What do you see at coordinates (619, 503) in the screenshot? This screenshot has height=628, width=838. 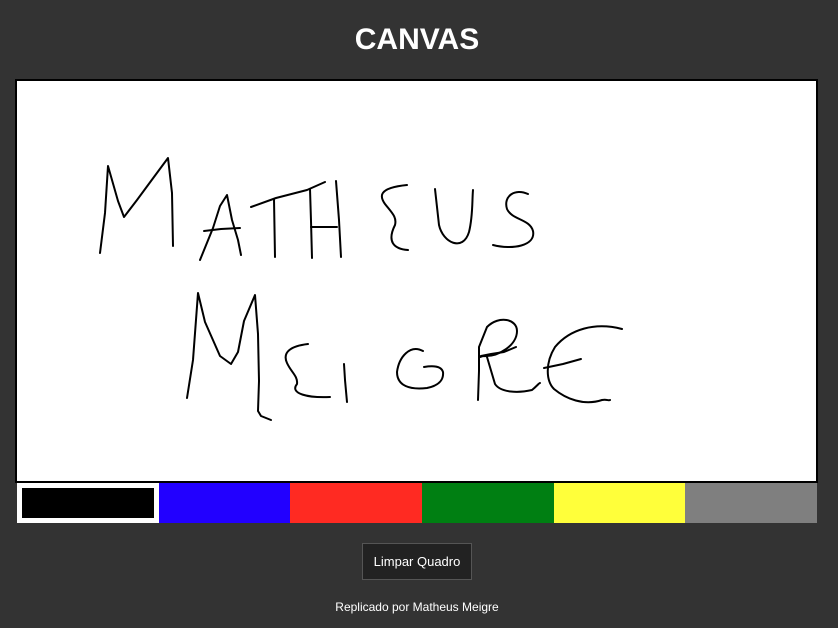 I see `color-swatch-yellow` at bounding box center [619, 503].